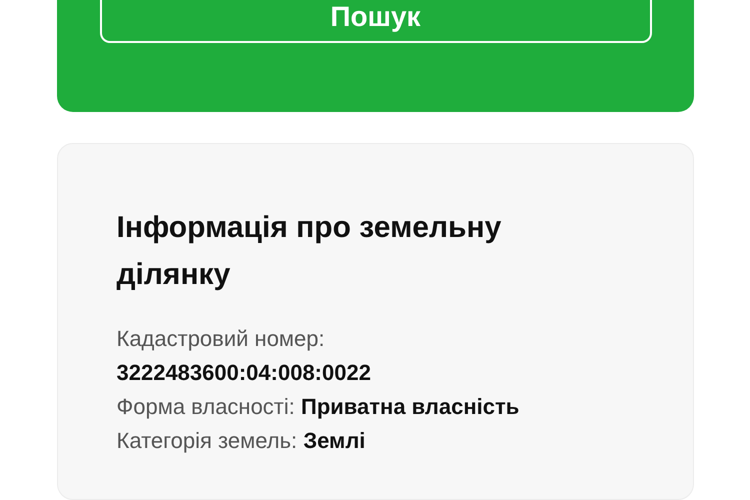 The height and width of the screenshot is (500, 750). I want to click on search-button: Пошук, so click(376, 21).